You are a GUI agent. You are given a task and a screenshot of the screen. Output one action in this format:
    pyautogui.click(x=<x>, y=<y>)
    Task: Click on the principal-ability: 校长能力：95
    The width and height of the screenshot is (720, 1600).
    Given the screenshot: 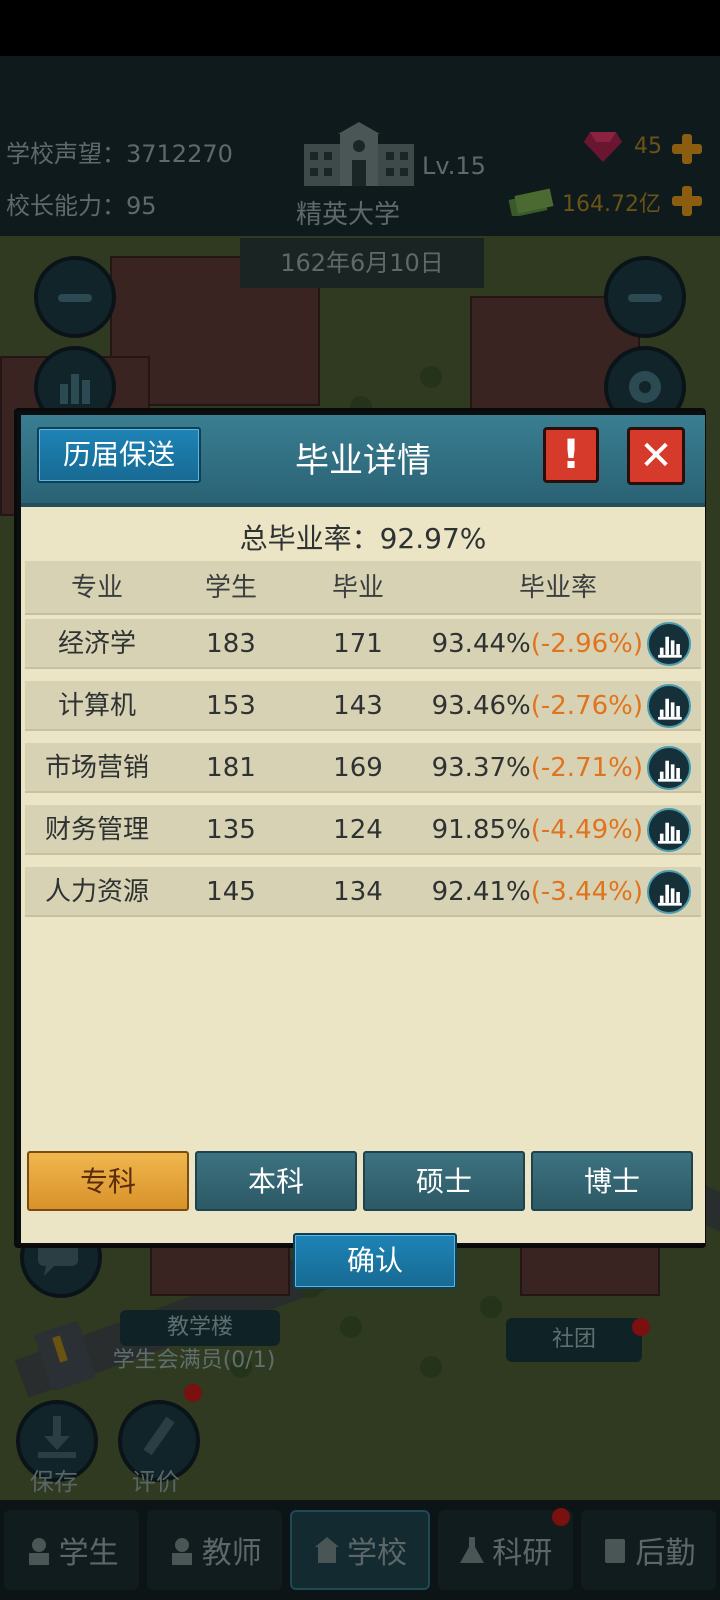 What is the action you would take?
    pyautogui.click(x=81, y=206)
    